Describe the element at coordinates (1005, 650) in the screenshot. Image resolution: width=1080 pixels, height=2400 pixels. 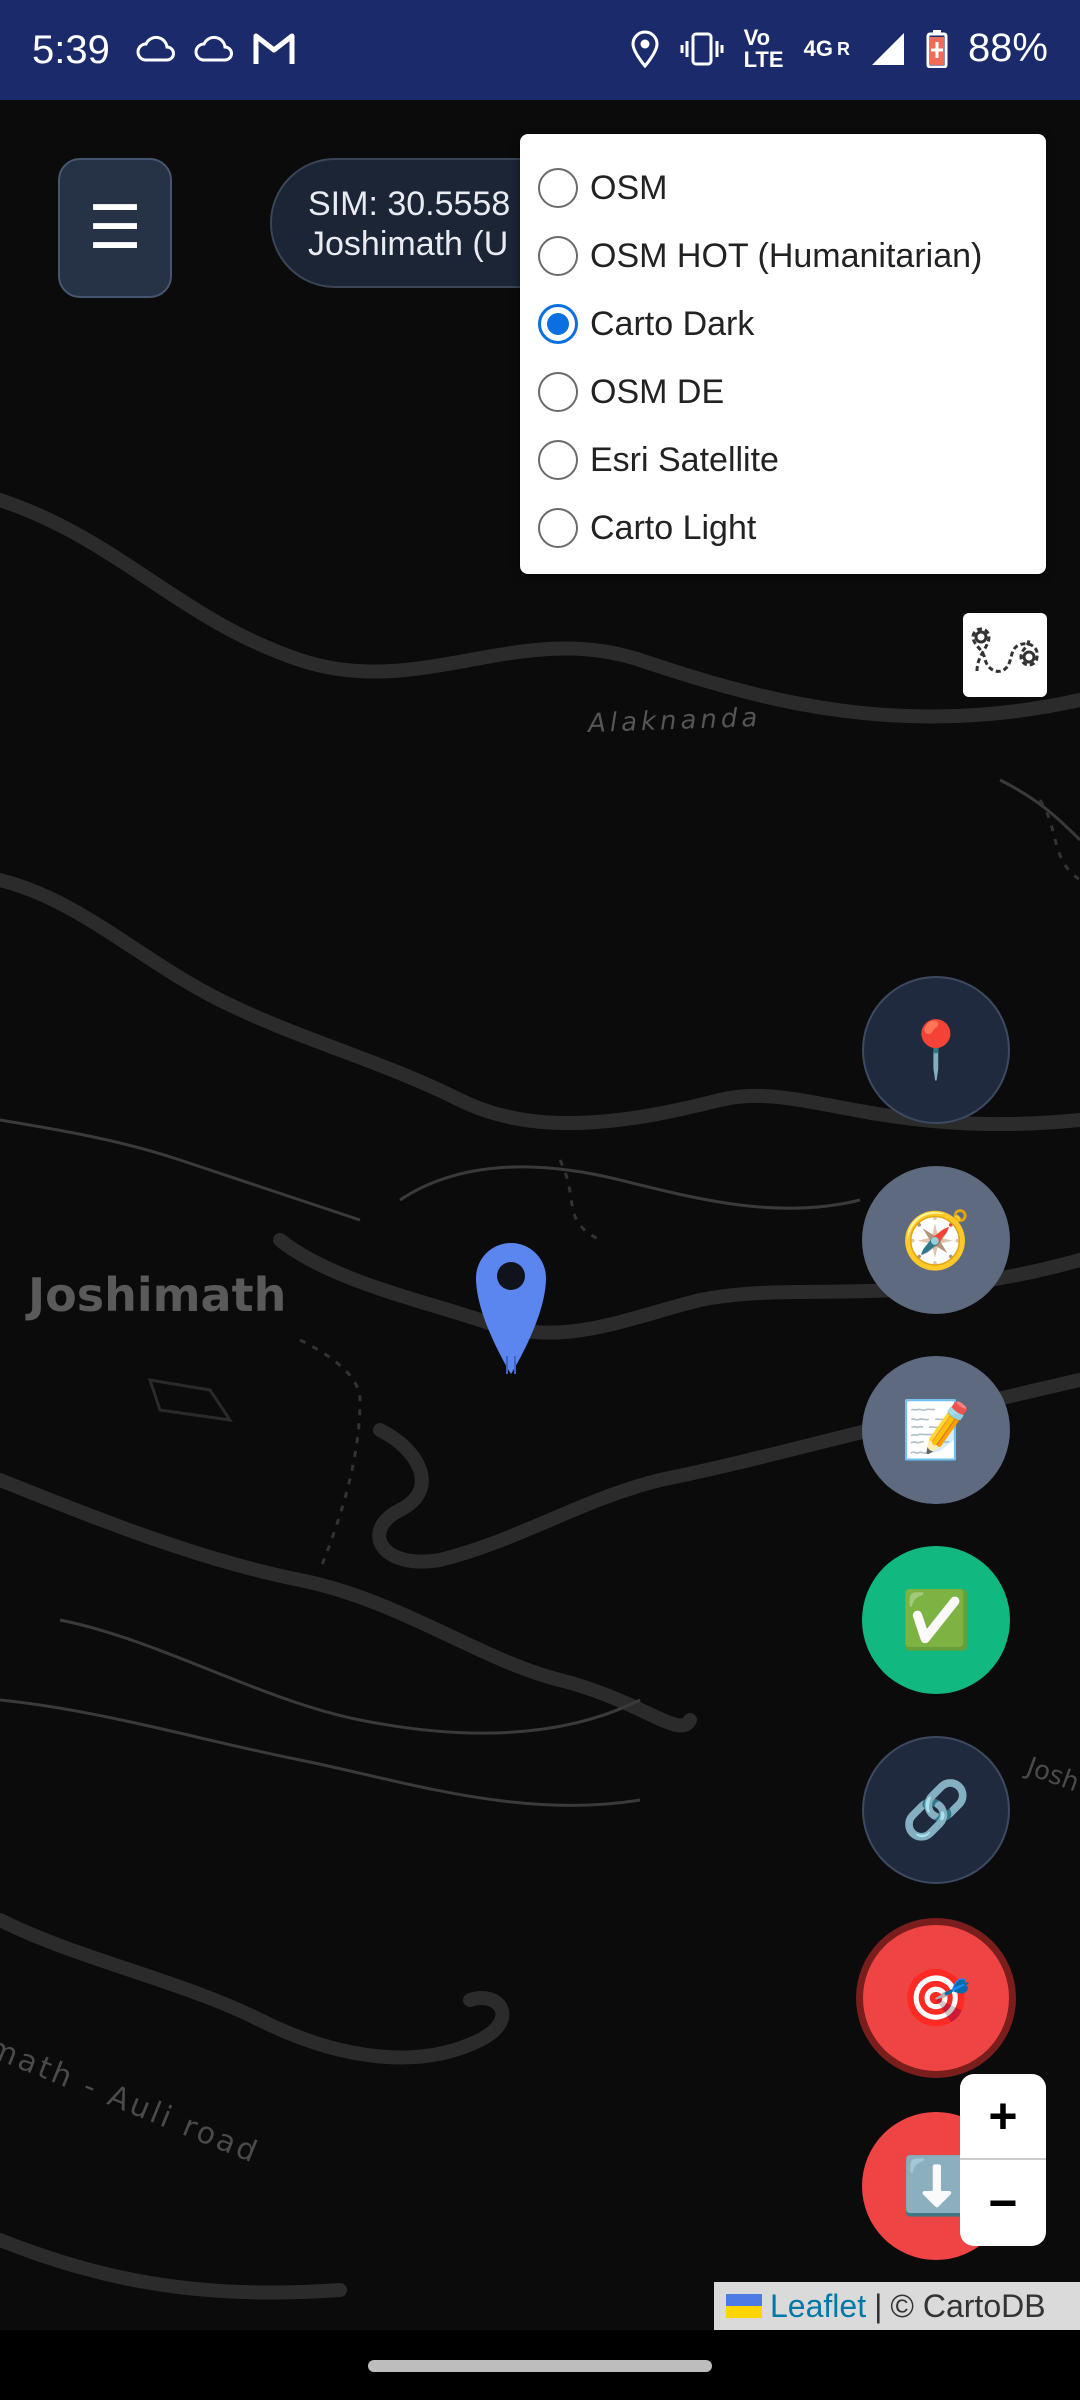
I see `route-icon` at that location.